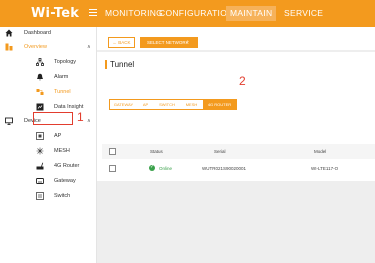  Describe the element at coordinates (325, 168) in the screenshot. I see `model-value: WI-LTE117-O` at that location.